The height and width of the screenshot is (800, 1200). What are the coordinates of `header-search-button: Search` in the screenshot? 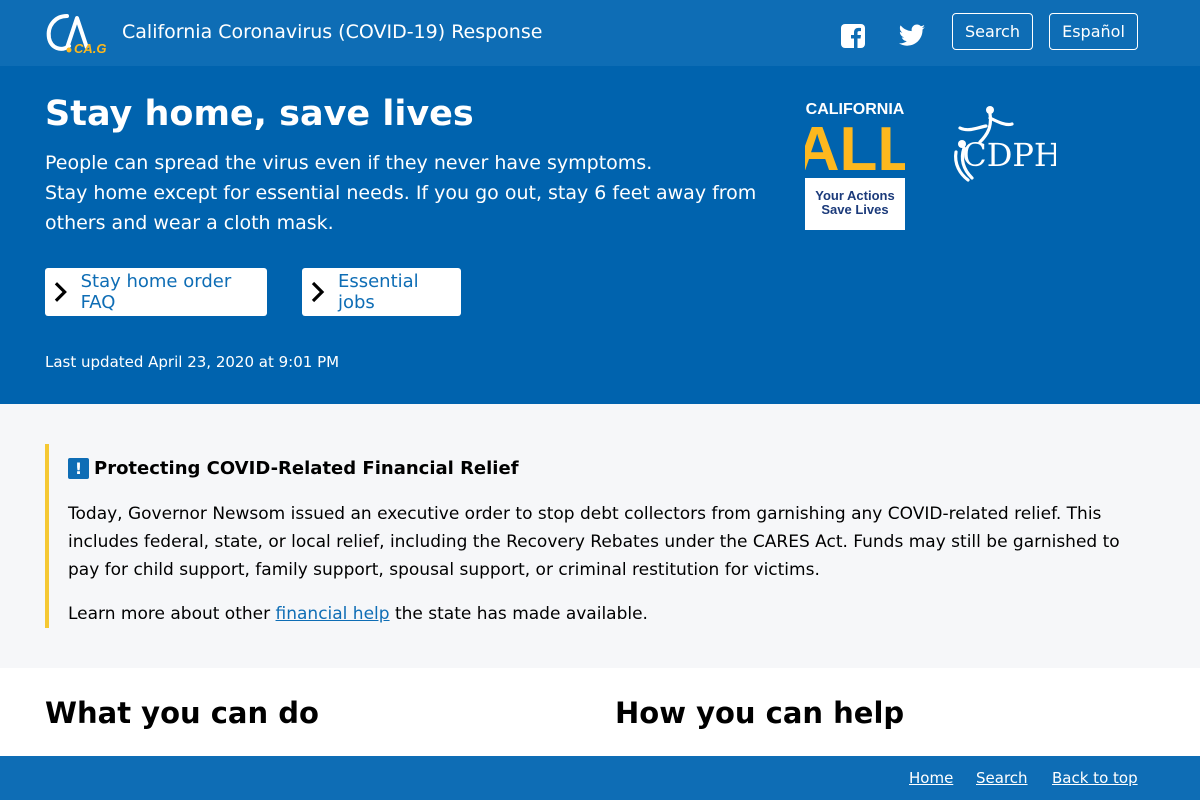 It's located at (992, 31).